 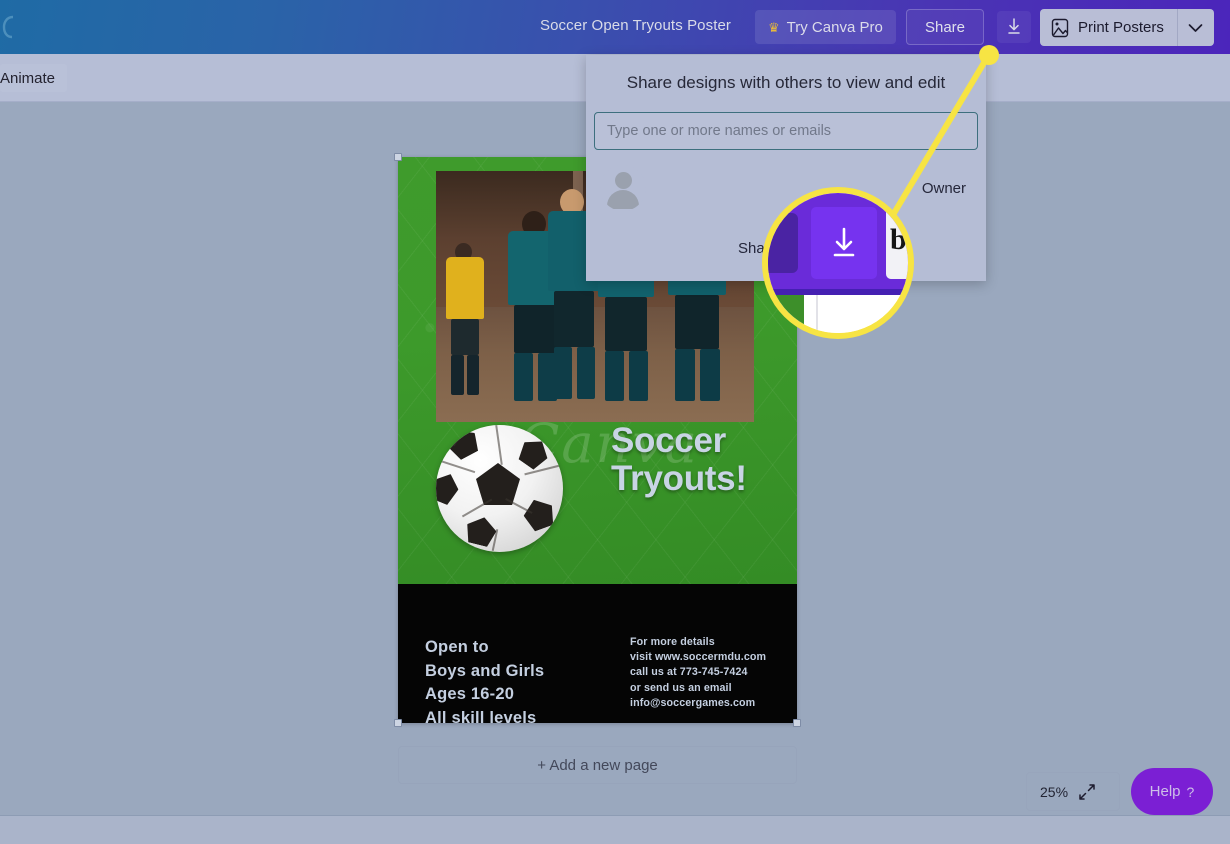 I want to click on try-canva-pro-button: ♛ Try Canva Pro, so click(x=825, y=27).